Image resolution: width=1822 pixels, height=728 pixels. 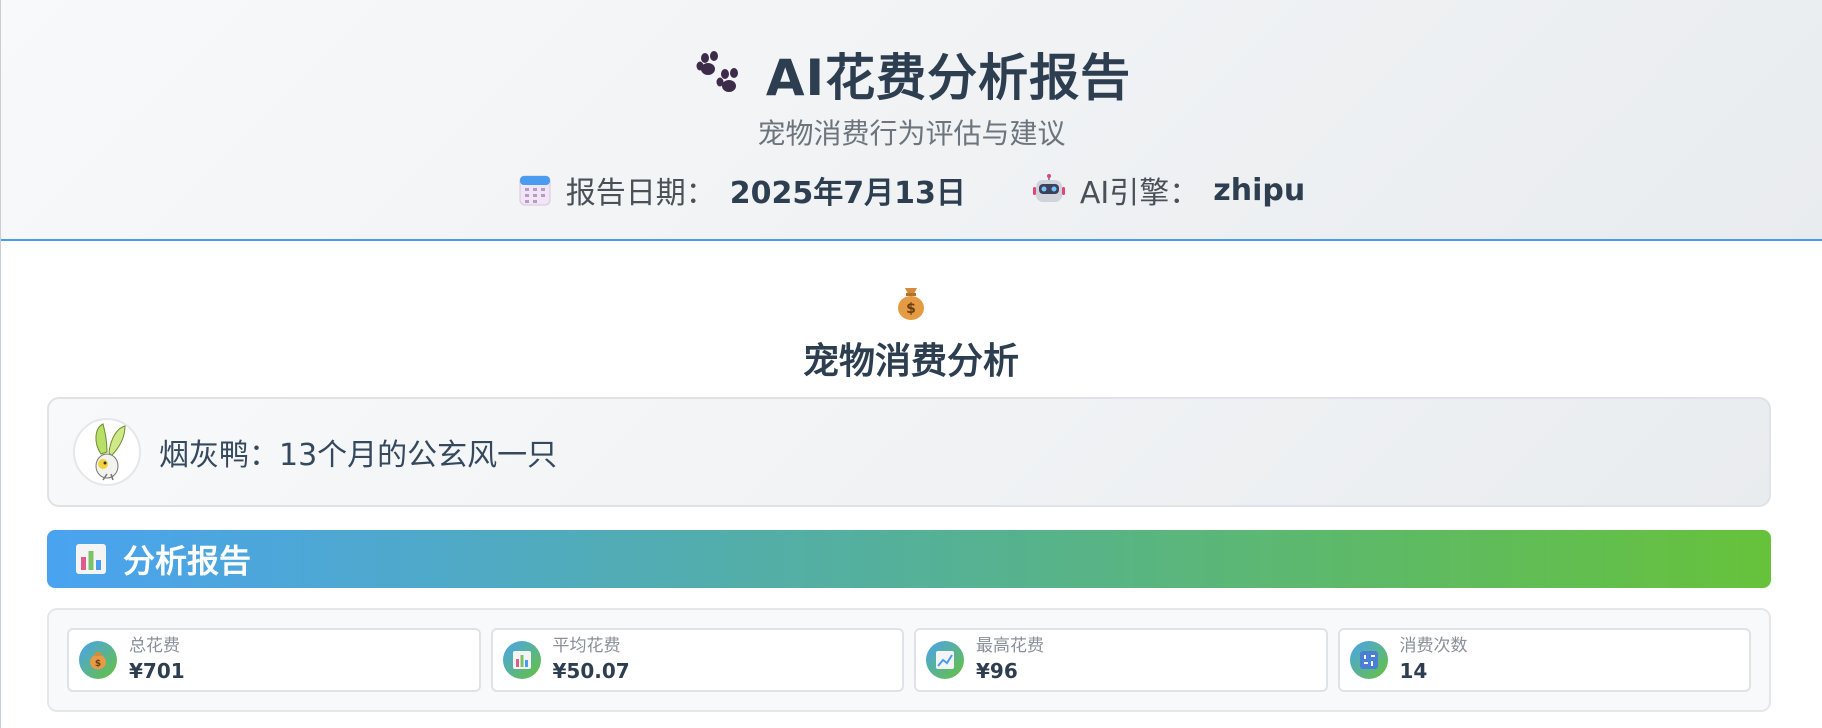 I want to click on pet-avatar, so click(x=107, y=452).